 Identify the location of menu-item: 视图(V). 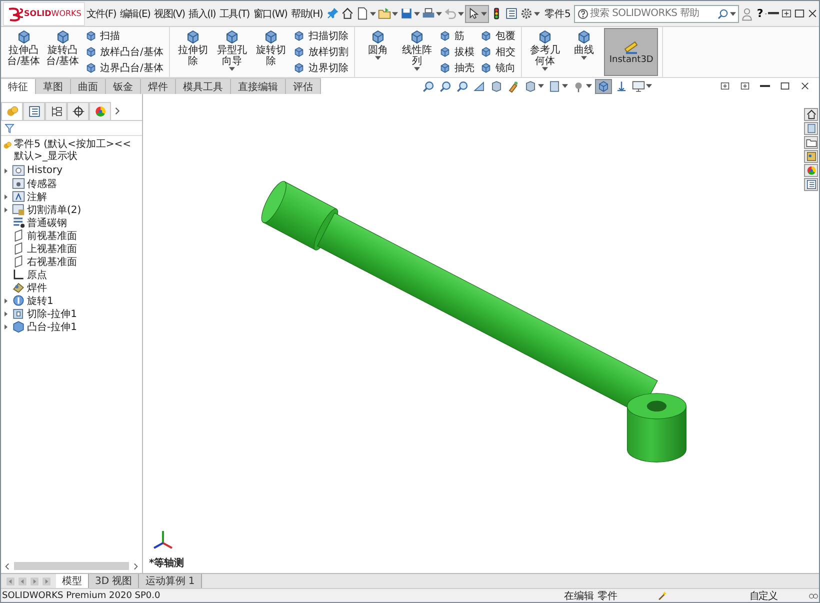
(169, 13).